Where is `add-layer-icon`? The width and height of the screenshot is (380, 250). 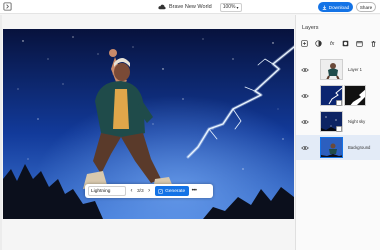 add-layer-icon is located at coordinates (304, 43).